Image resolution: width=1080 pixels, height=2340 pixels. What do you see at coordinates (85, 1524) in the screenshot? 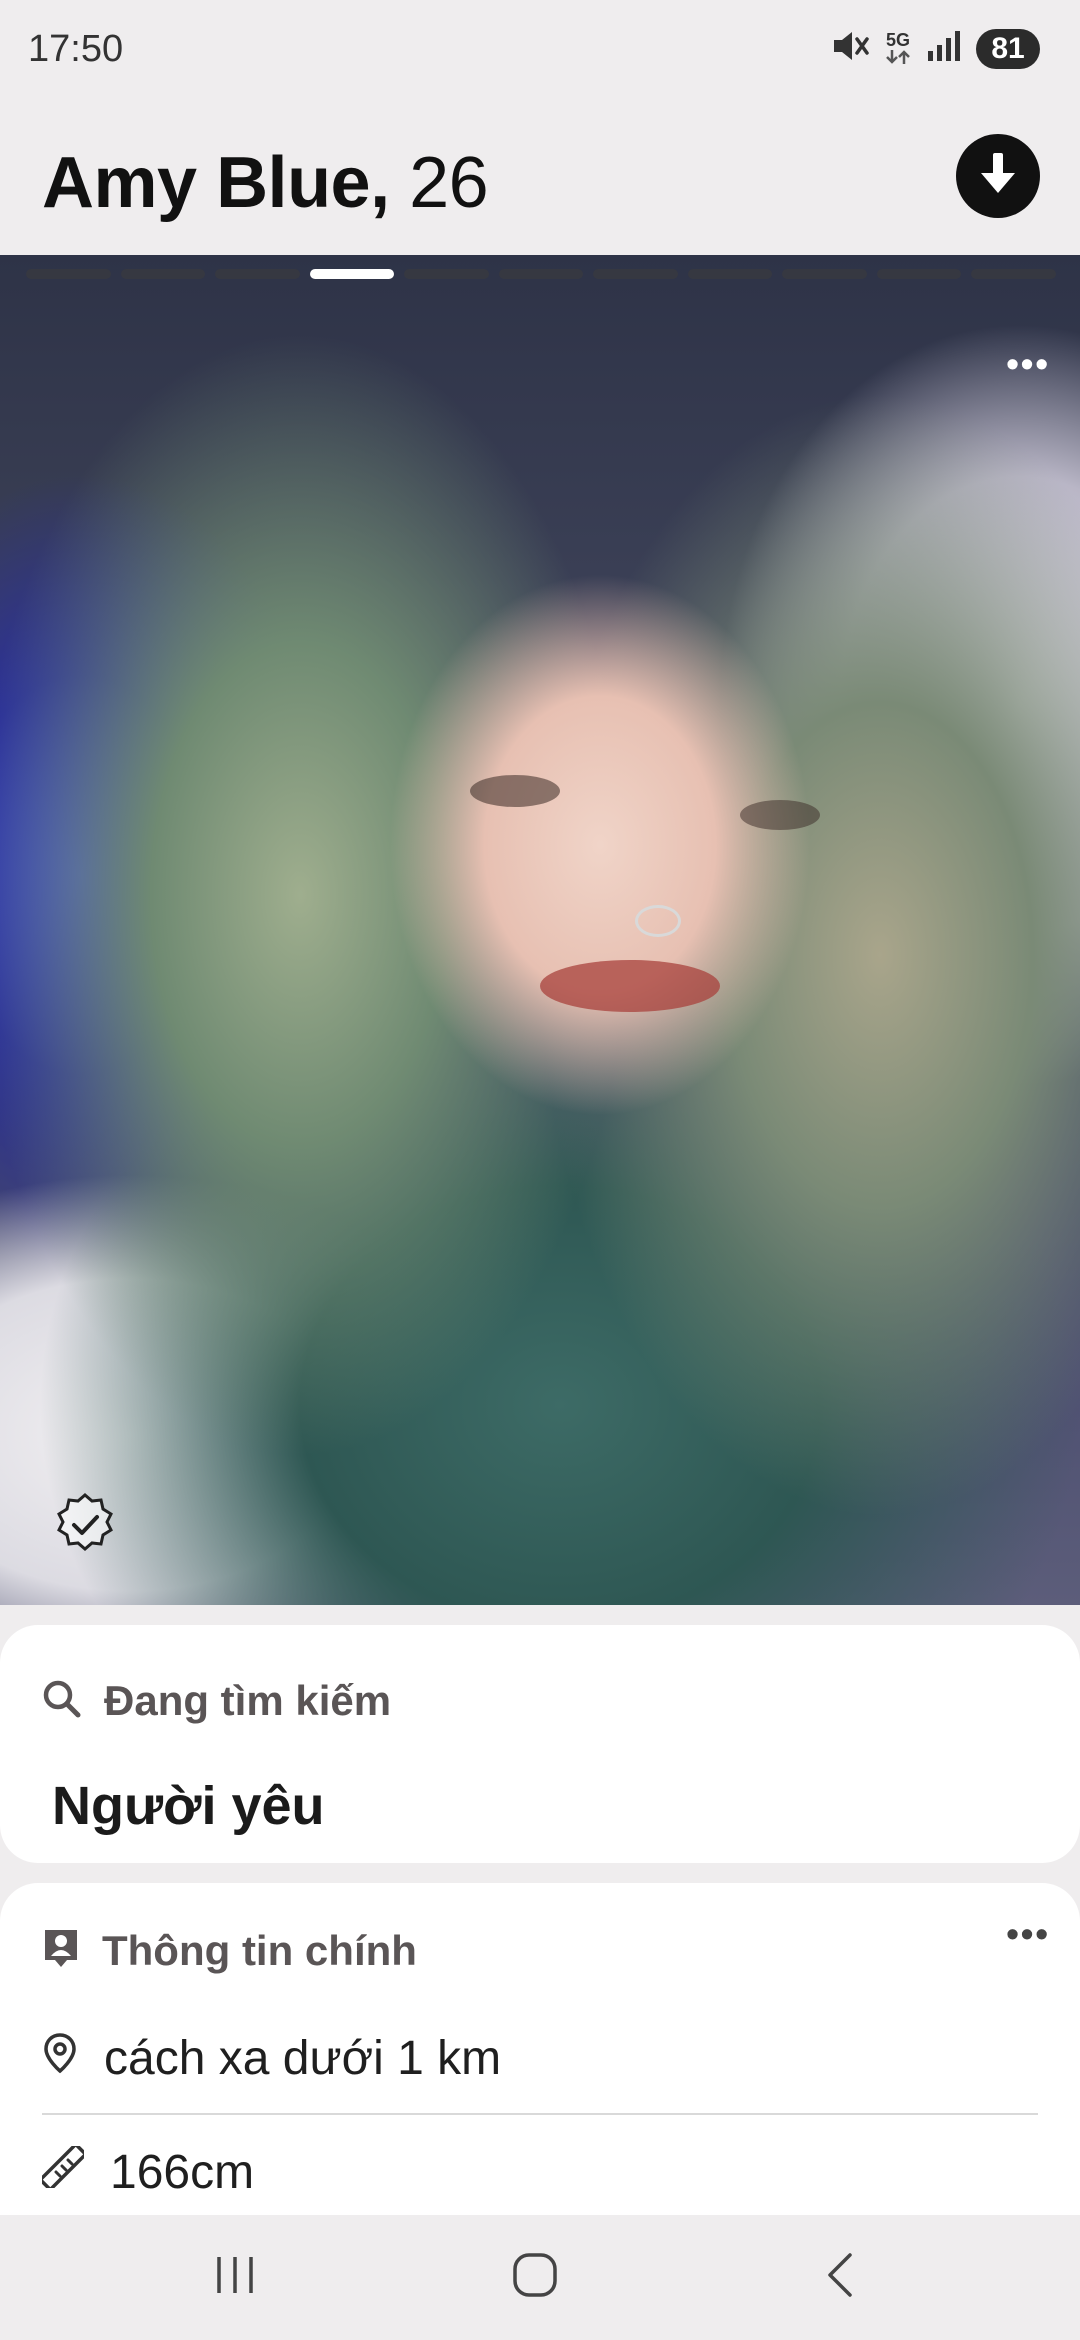
I see `verified-badge-icon` at bounding box center [85, 1524].